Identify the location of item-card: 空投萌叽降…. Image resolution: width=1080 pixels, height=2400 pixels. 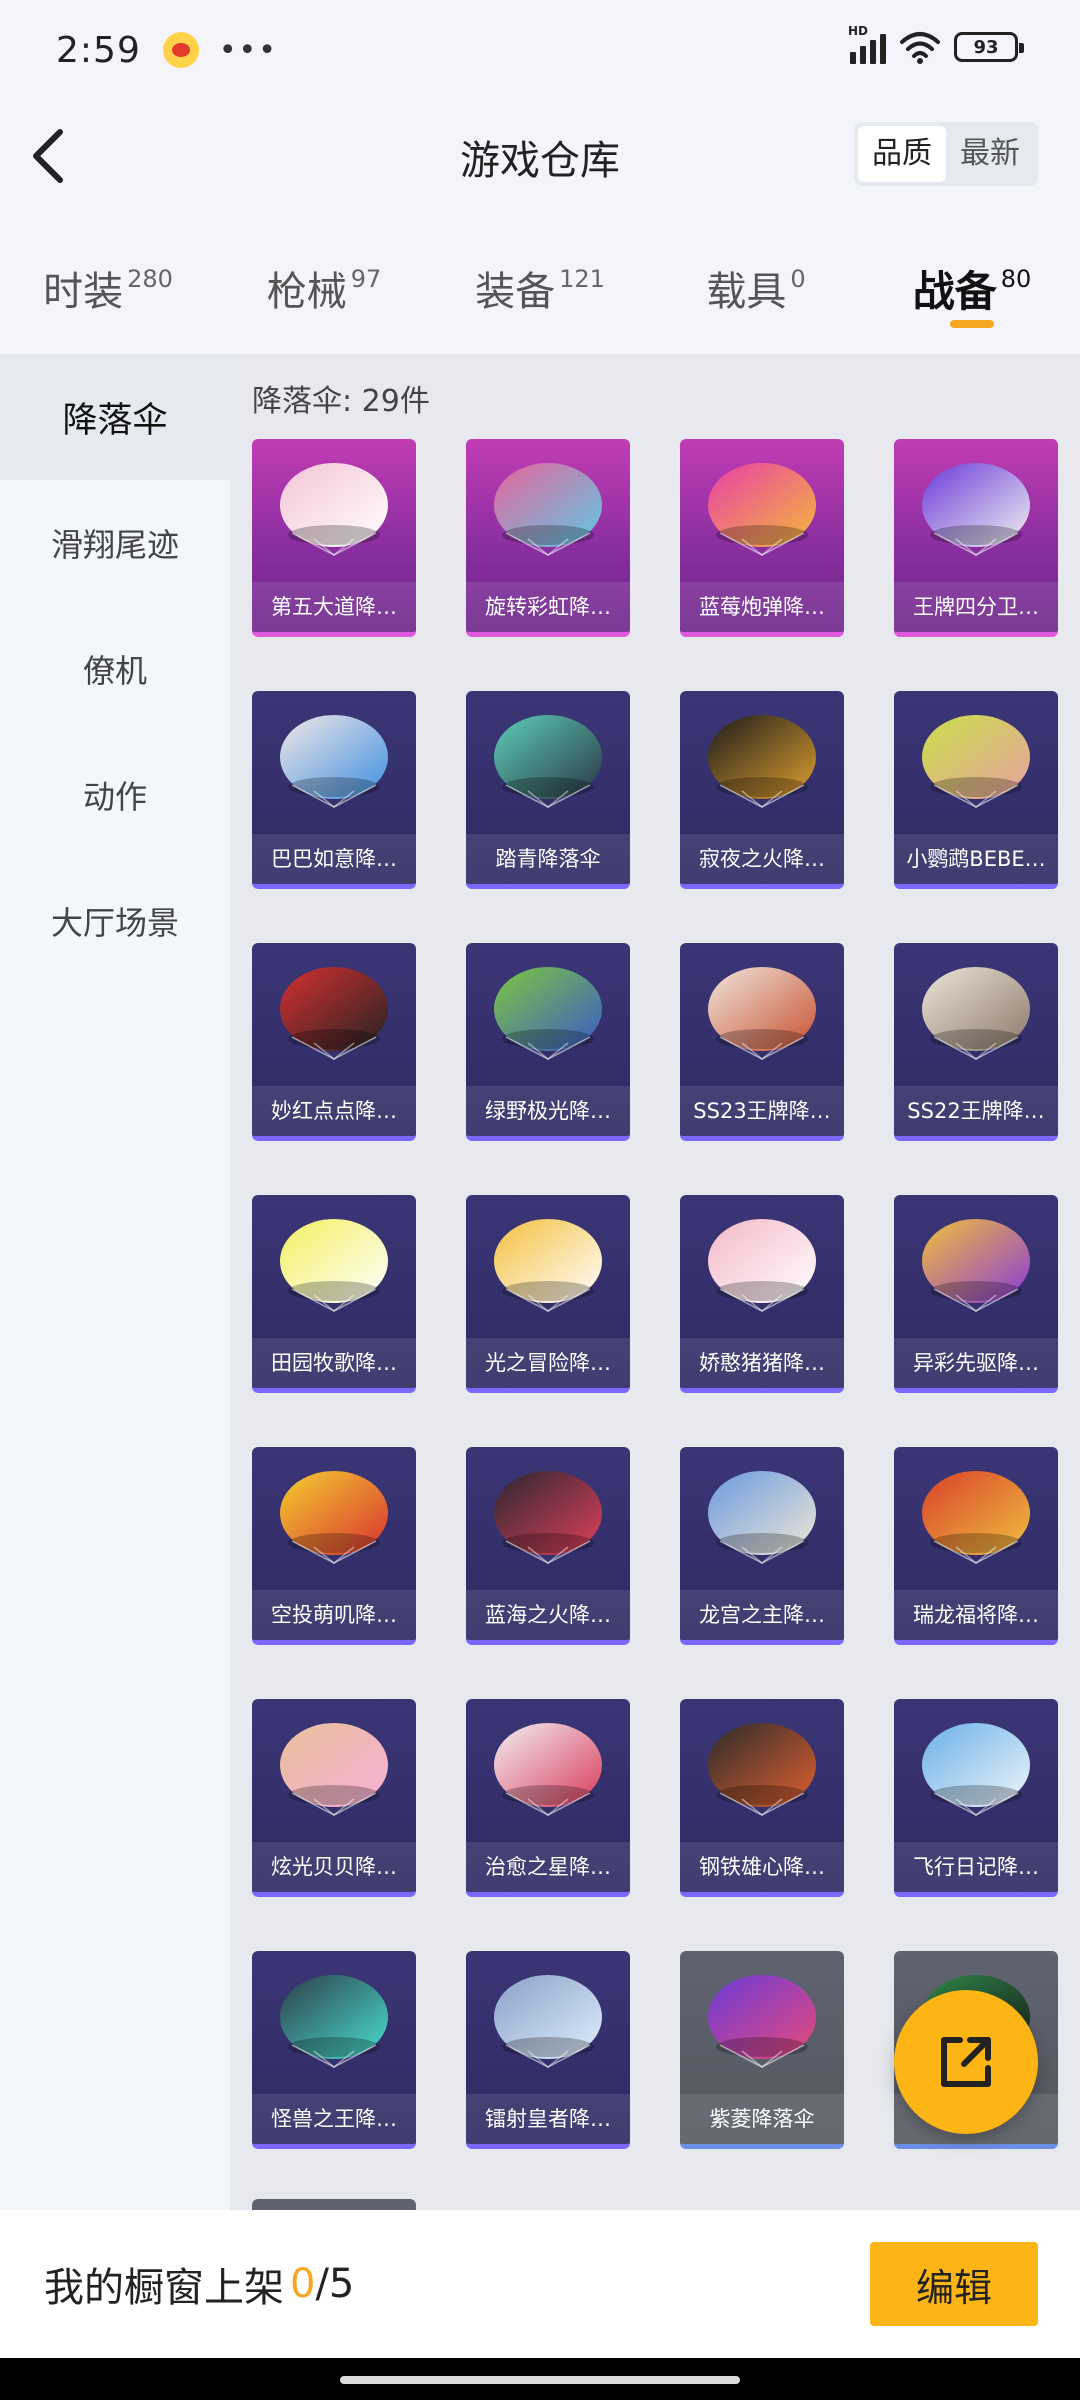
(334, 1546).